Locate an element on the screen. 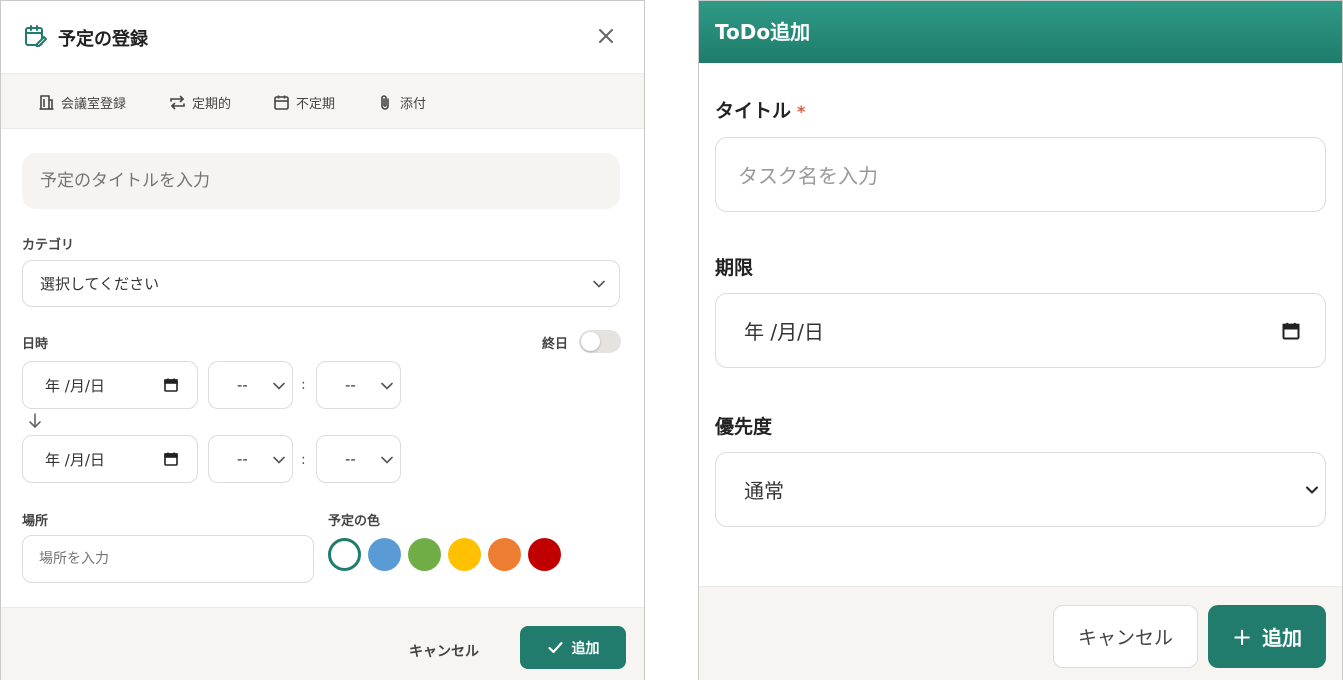 This screenshot has height=680, width=1343. todo-title-input: タスク名を入力 is located at coordinates (1020, 174).